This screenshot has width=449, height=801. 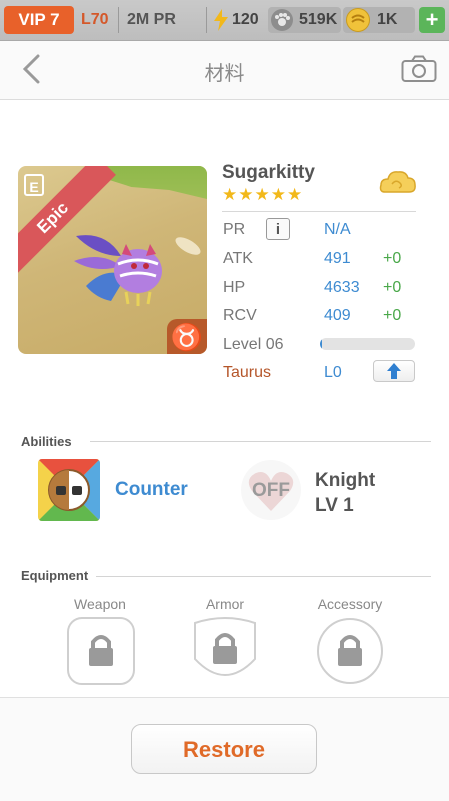 I want to click on coin-count: 1K, so click(x=387, y=19).